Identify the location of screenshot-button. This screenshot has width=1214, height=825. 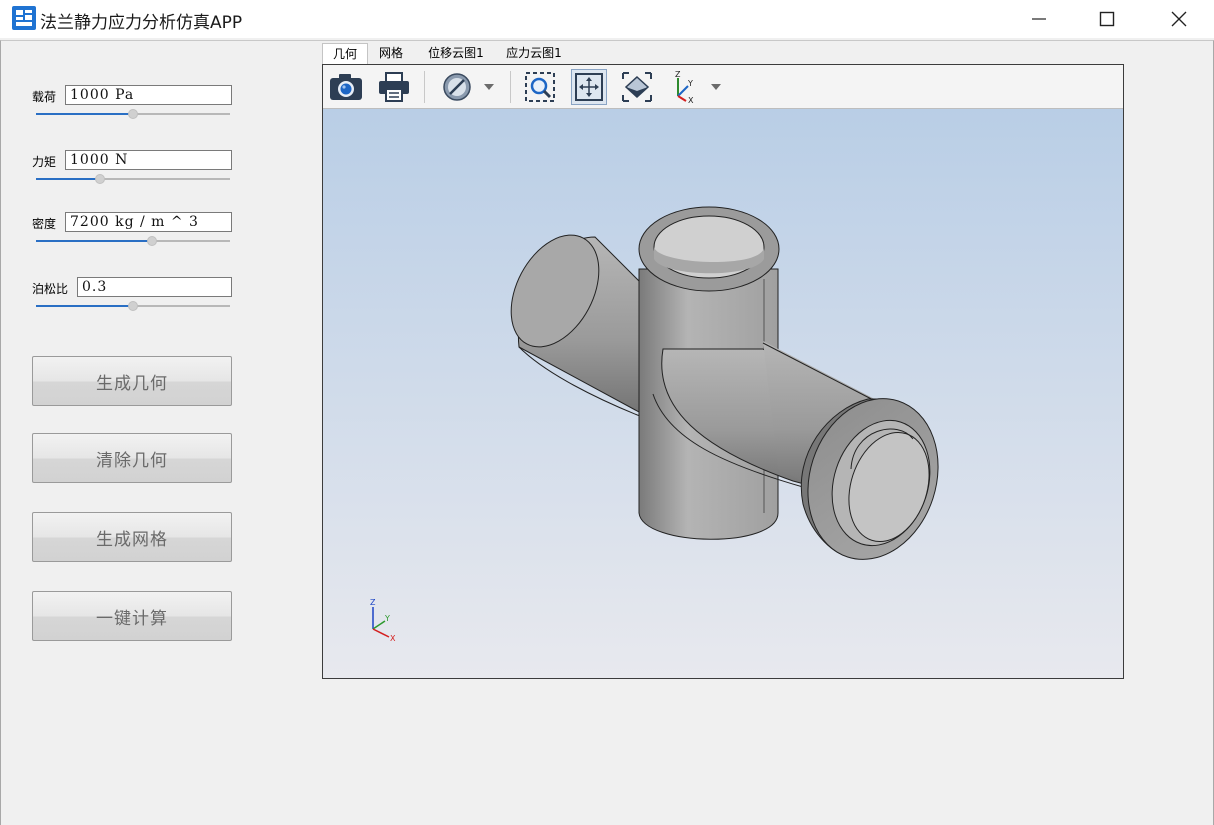
(346, 87).